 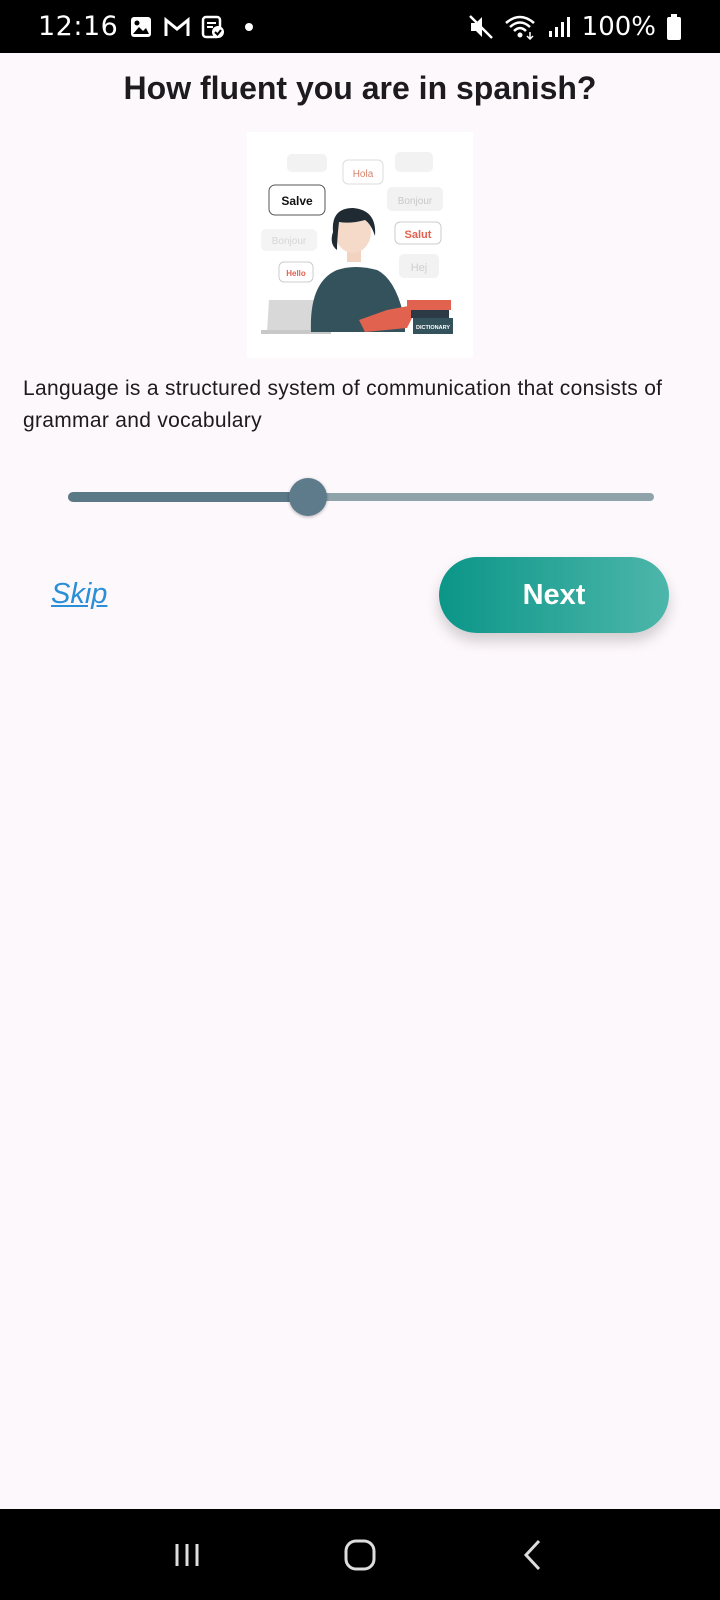 I want to click on status-left: 12:16, so click(x=150, y=26).